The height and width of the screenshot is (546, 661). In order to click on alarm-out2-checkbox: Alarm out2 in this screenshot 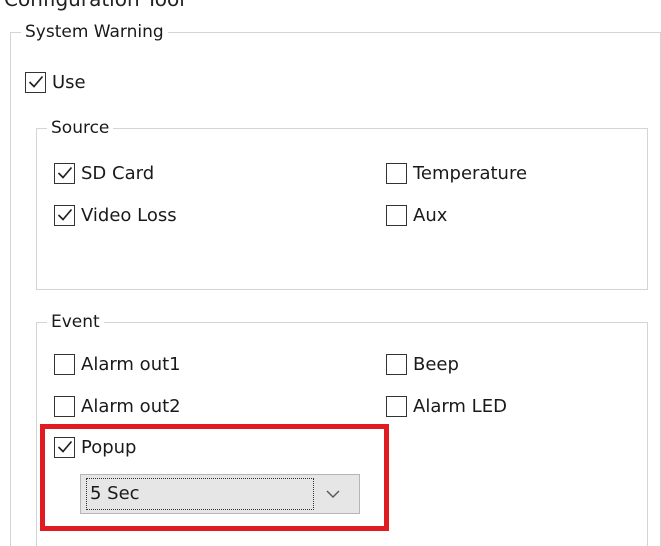, I will do `click(117, 406)`.